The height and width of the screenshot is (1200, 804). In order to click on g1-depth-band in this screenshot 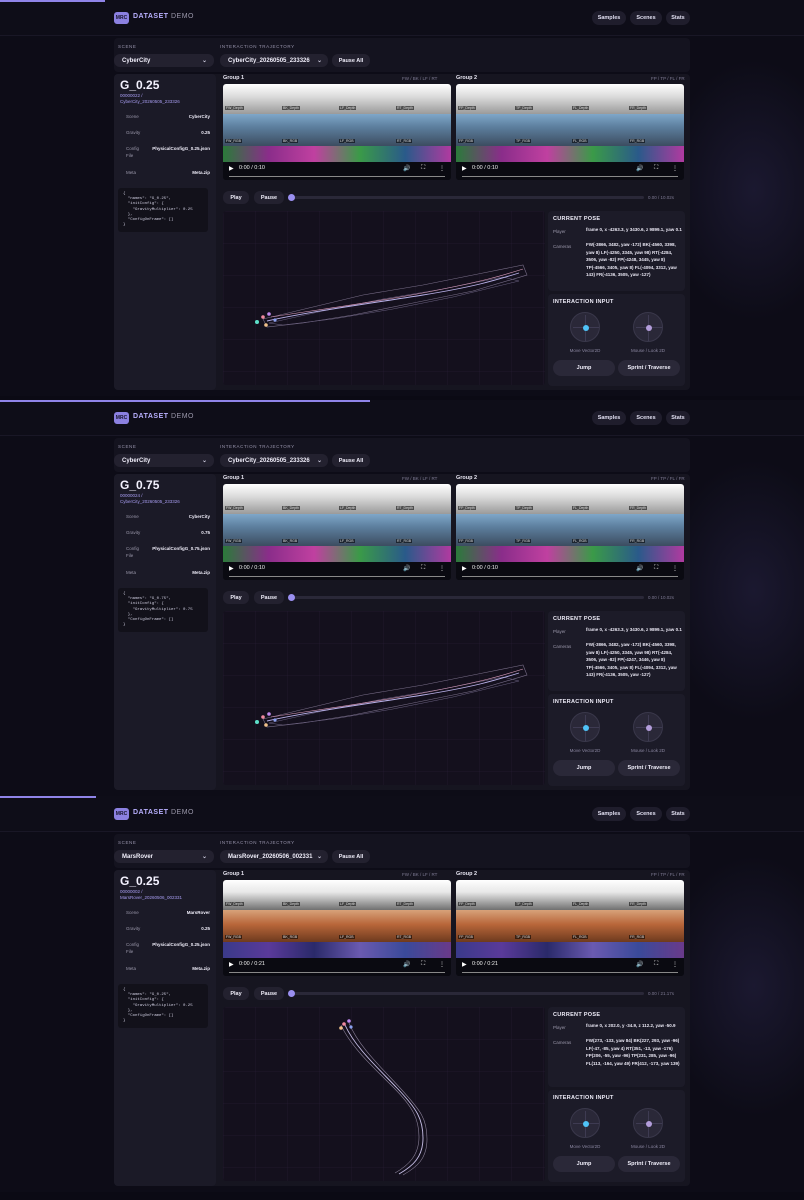, I will do `click(337, 895)`.